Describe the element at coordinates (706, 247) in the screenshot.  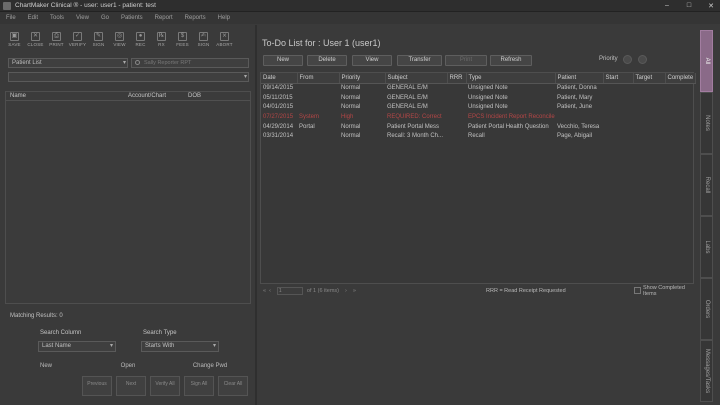
I see `tab-labs: Labs` at that location.